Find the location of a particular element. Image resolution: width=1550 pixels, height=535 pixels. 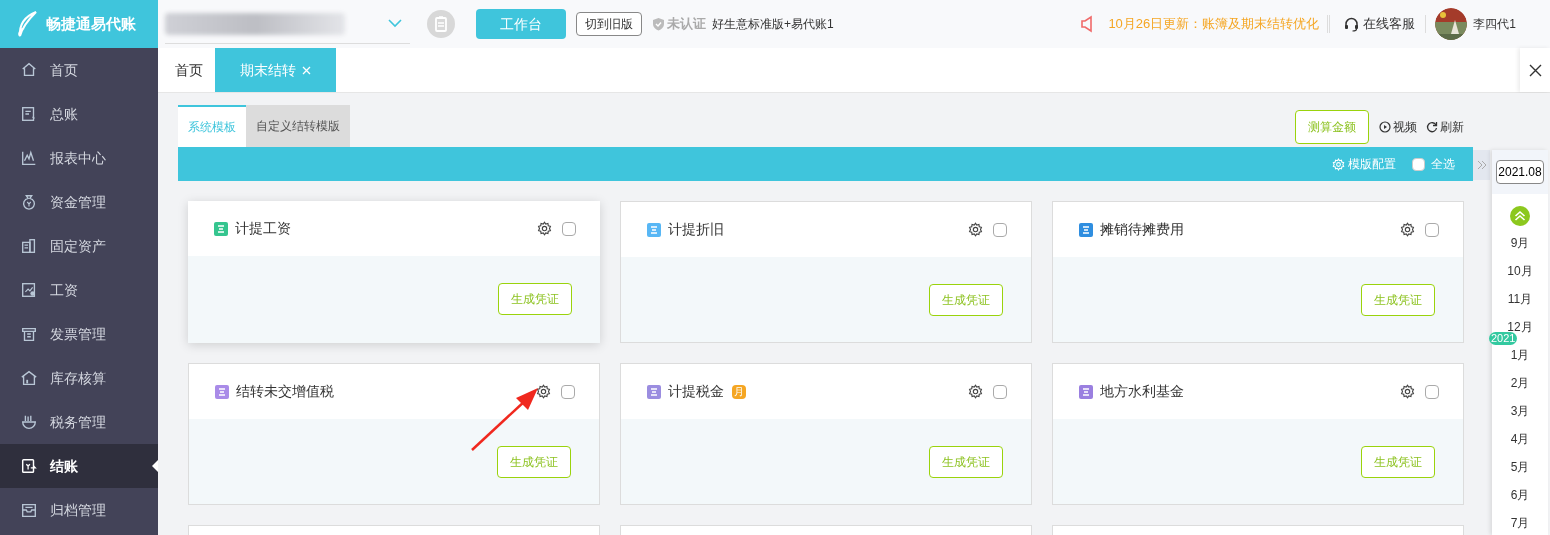

shield-icon is located at coordinates (658, 24).